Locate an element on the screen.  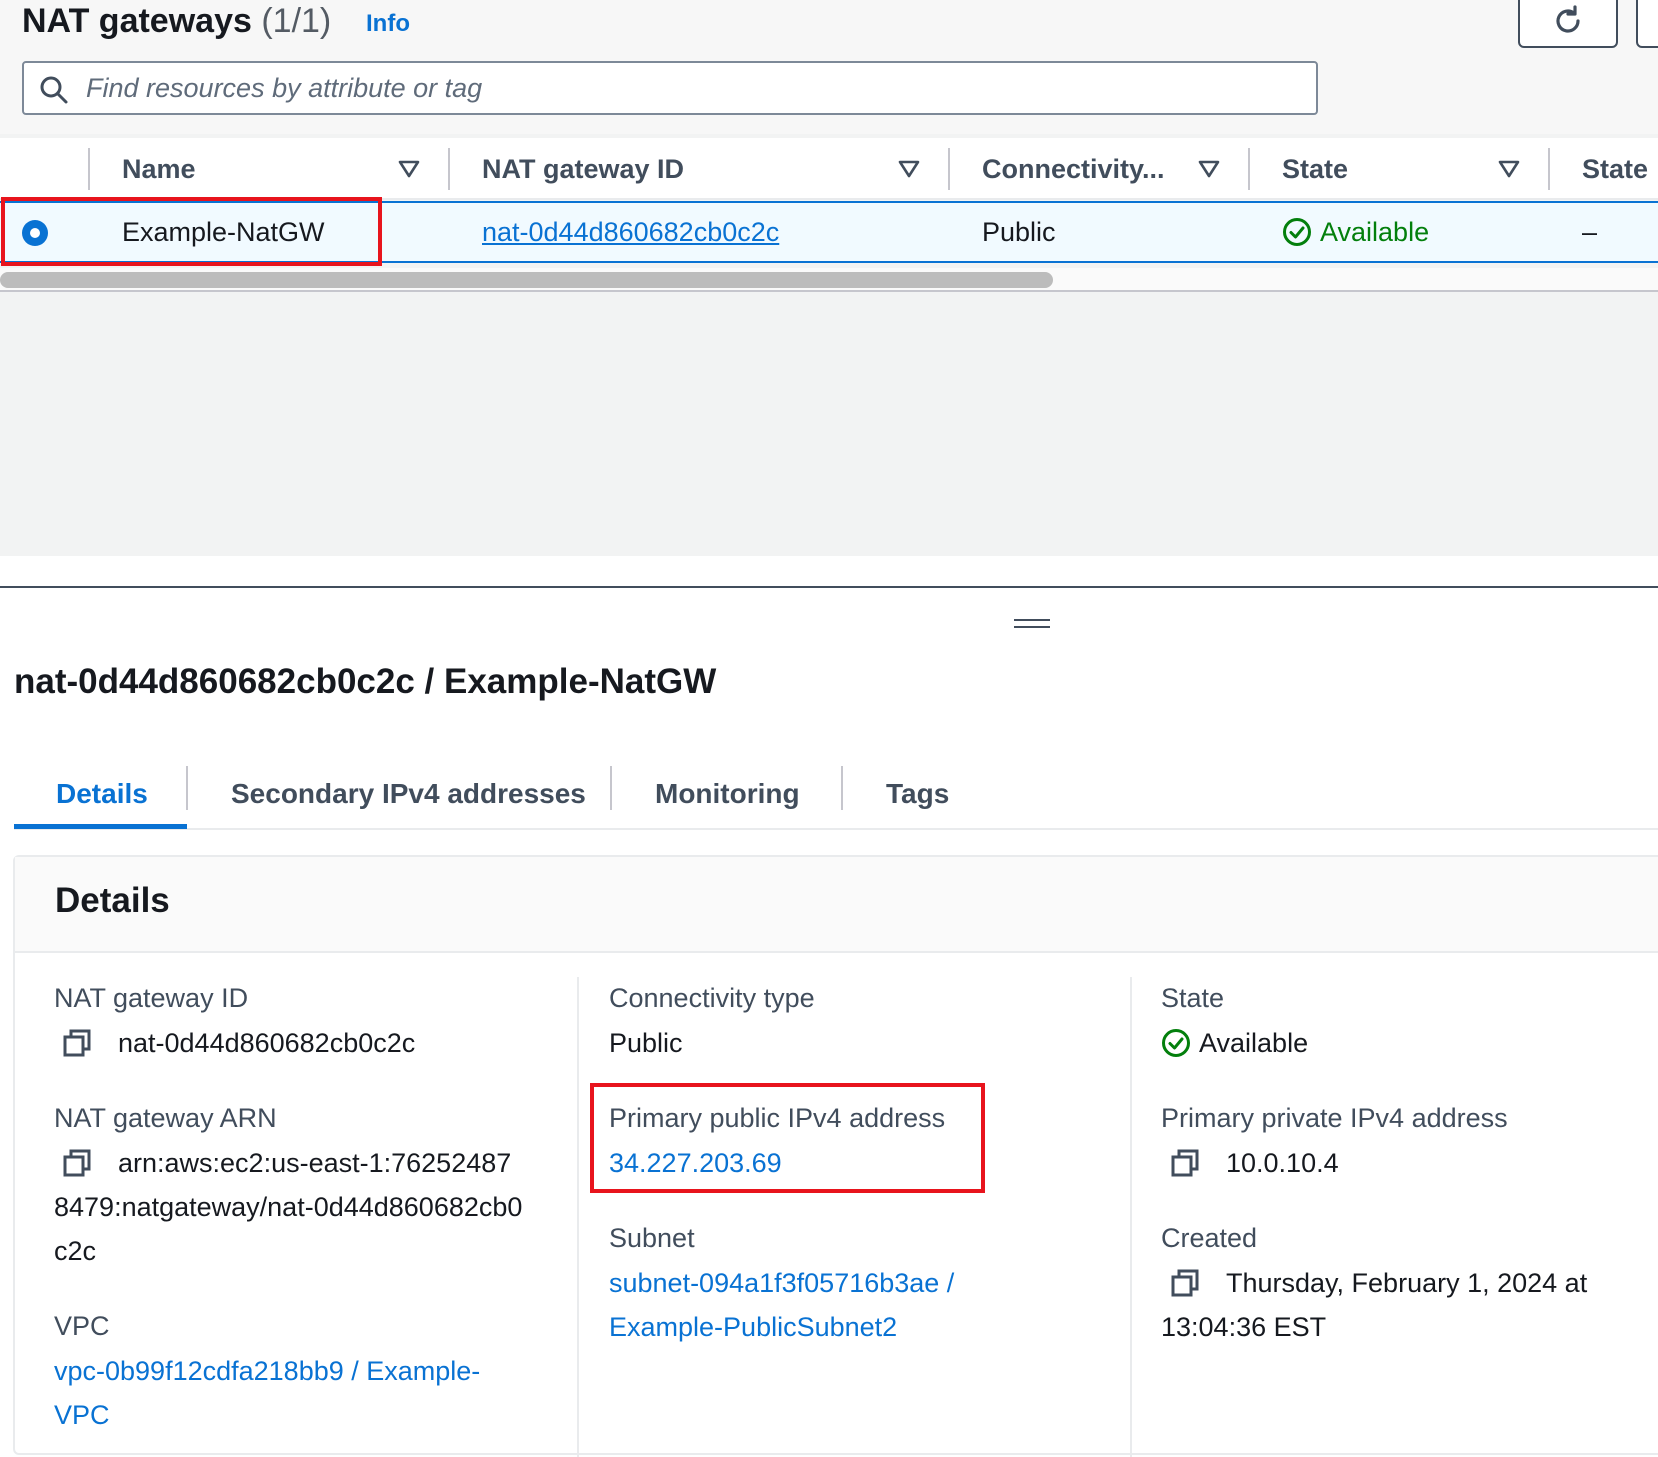
cell-state: Available is located at coordinates (1355, 232).